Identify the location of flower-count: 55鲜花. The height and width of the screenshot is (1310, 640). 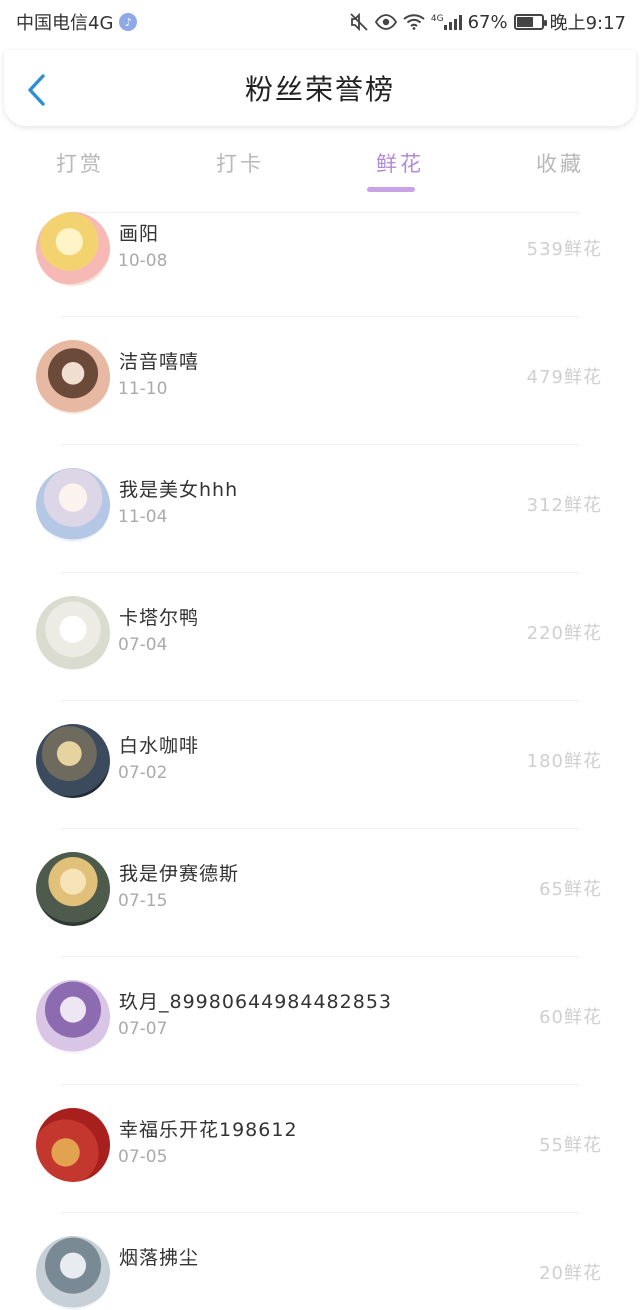
(570, 1145).